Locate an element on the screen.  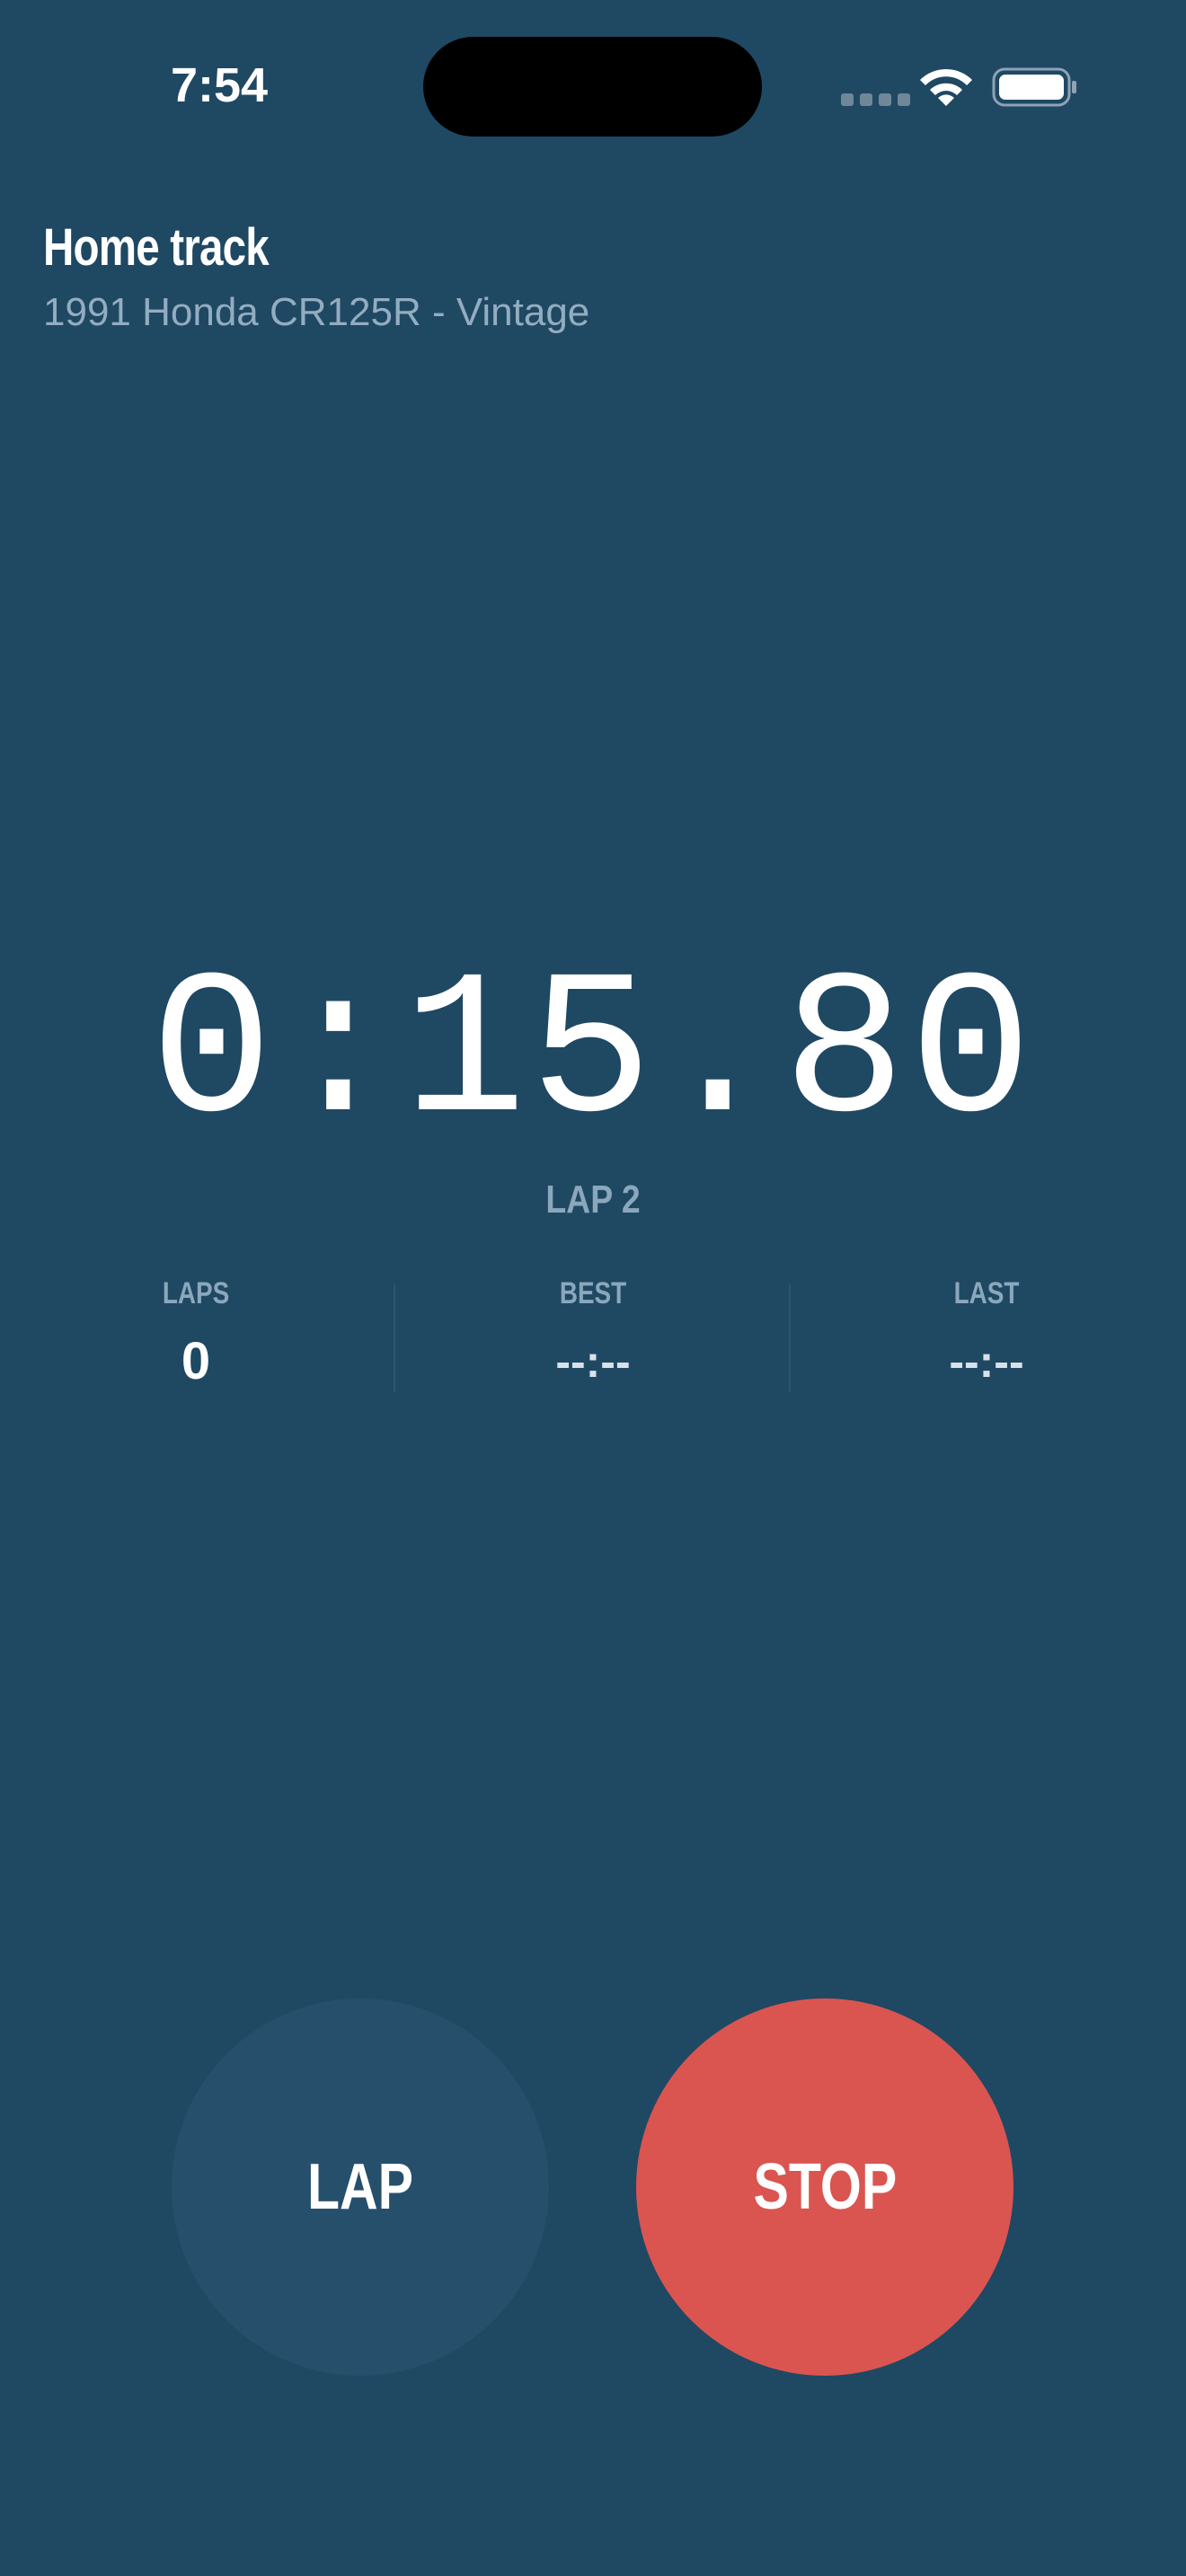
stat-best: BEST --:-- is located at coordinates (593, 1332).